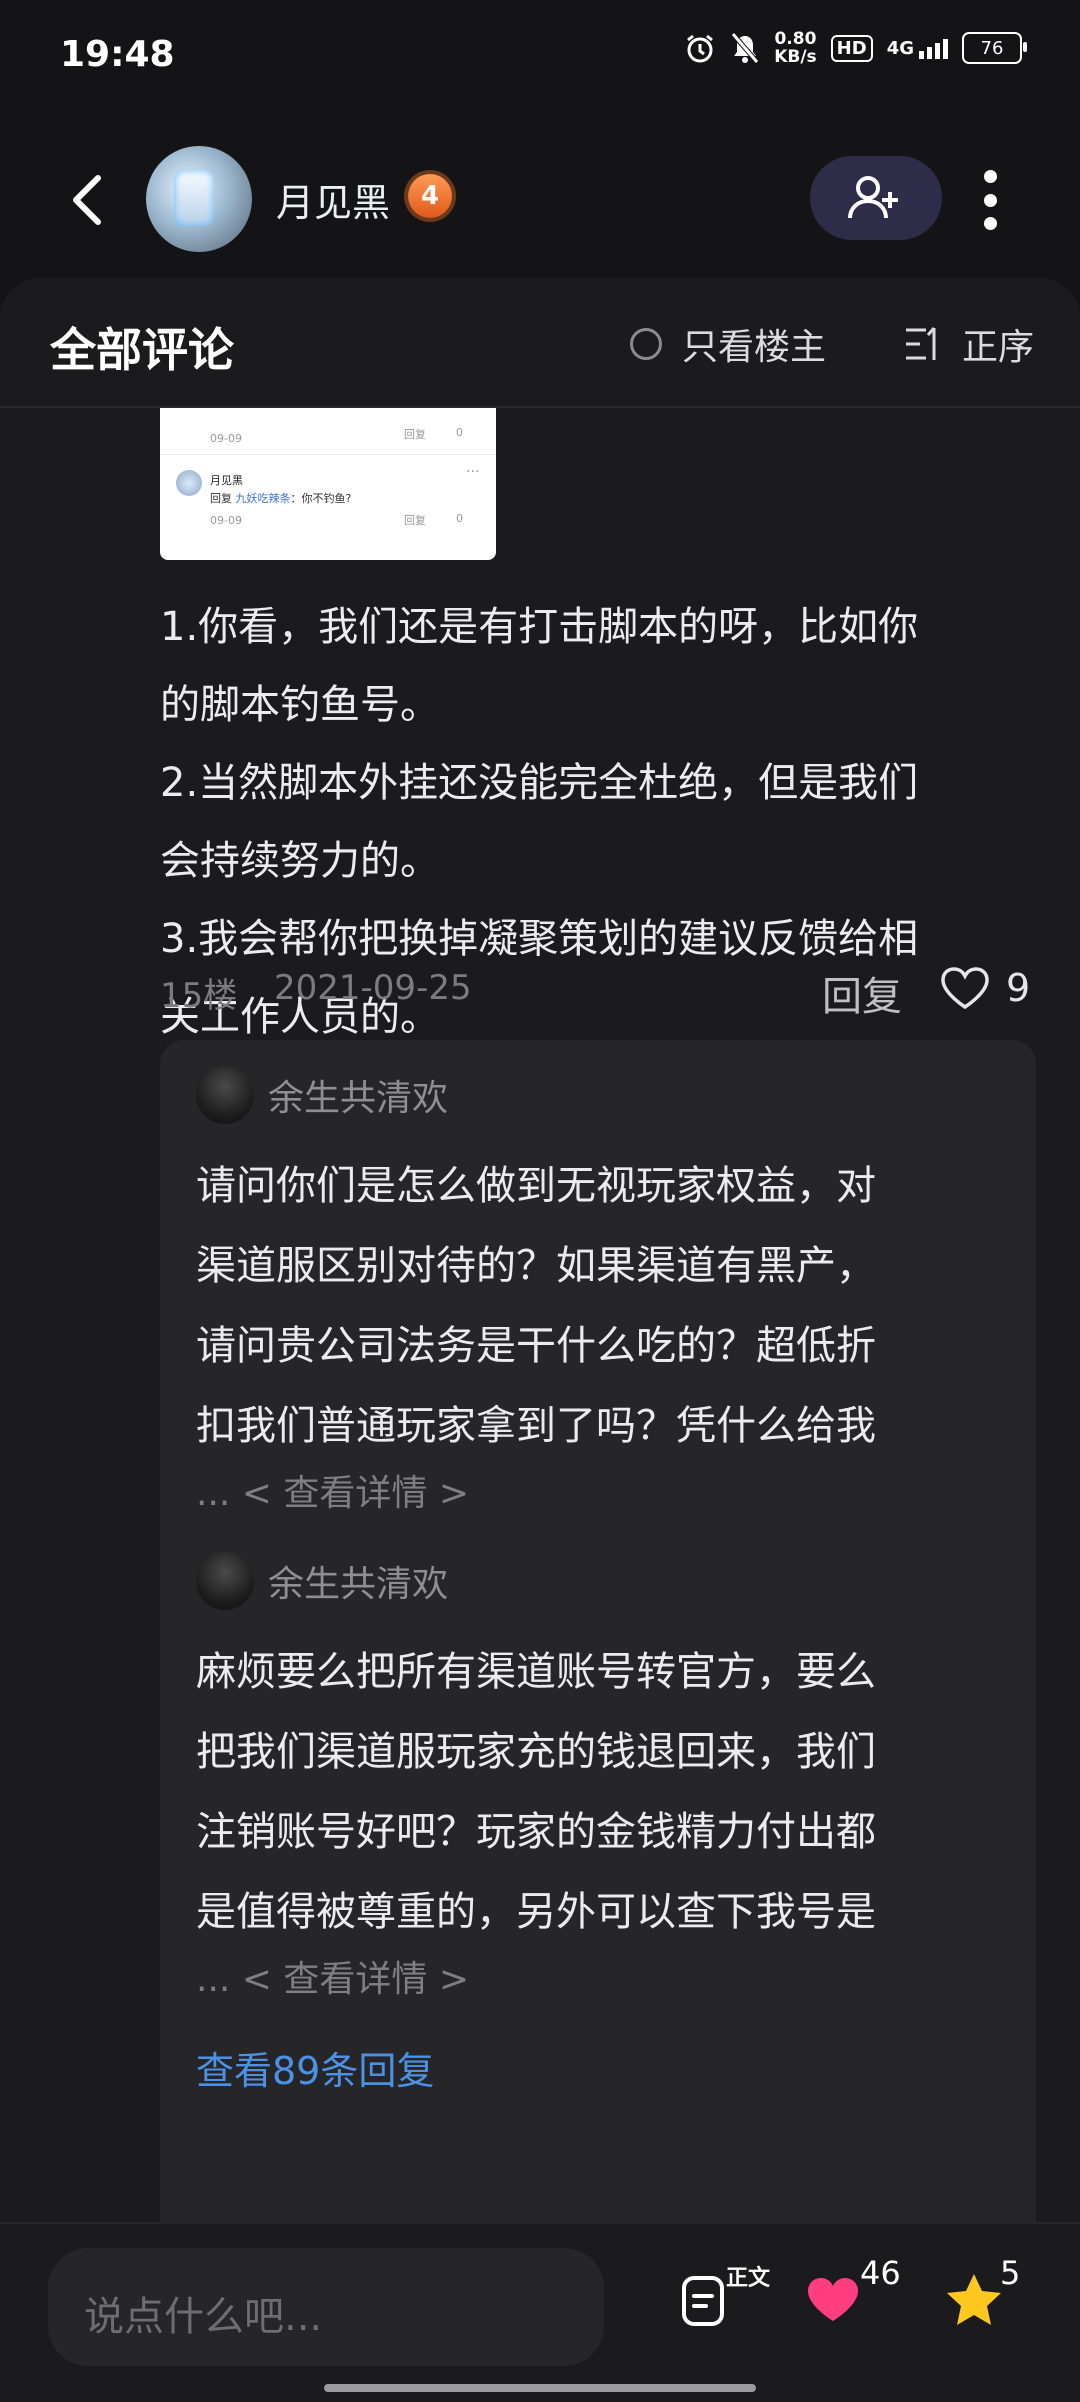  I want to click on reply-line: 把我们渠道服玩家充的钱退回来，我们, so click(536, 1752).